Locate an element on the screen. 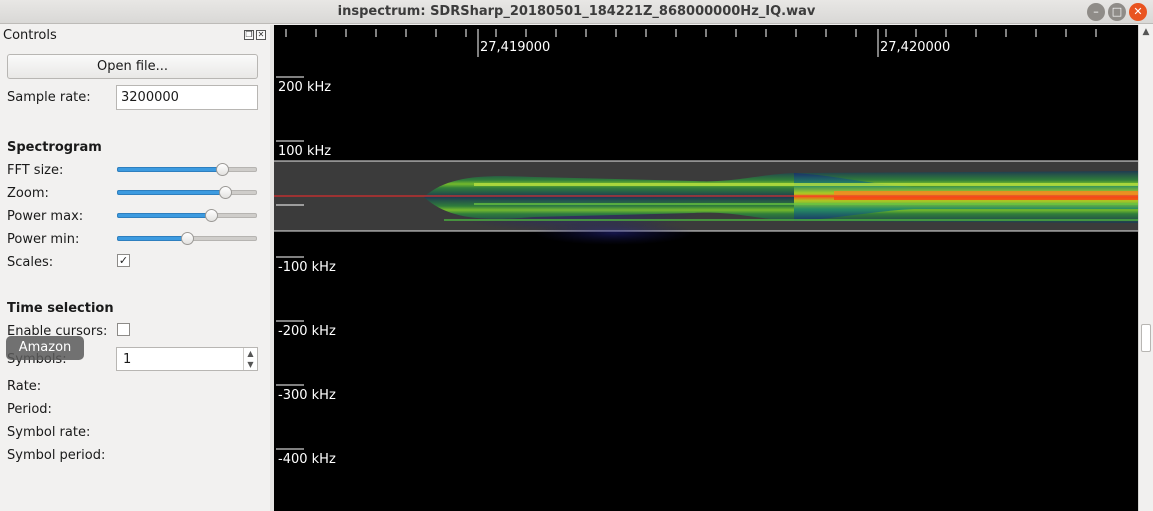  freq-label: -300 kHz is located at coordinates (307, 395).